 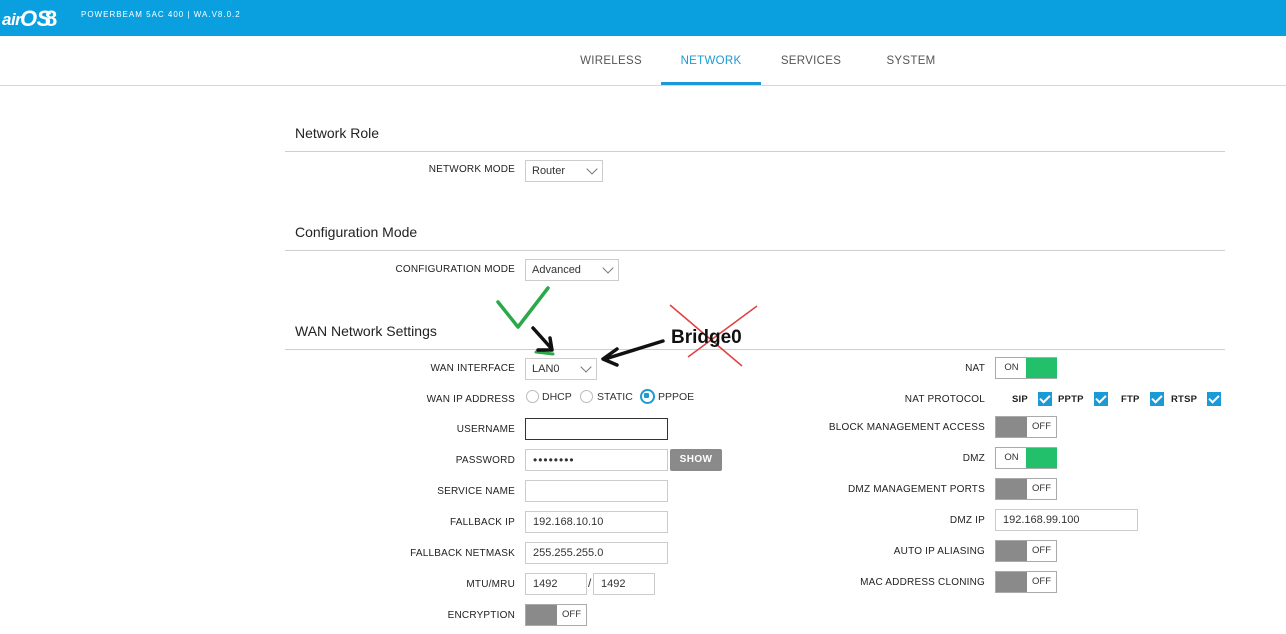 I want to click on radio-static, so click(x=586, y=396).